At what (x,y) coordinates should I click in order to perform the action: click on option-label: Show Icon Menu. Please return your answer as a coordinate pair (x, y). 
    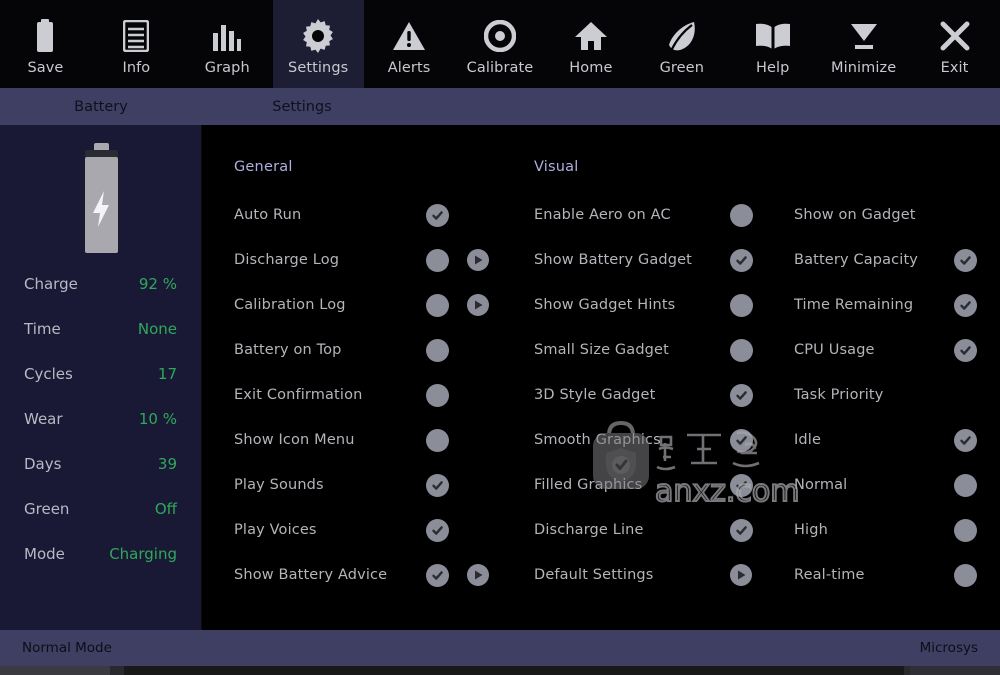
    Looking at the image, I should click on (294, 440).